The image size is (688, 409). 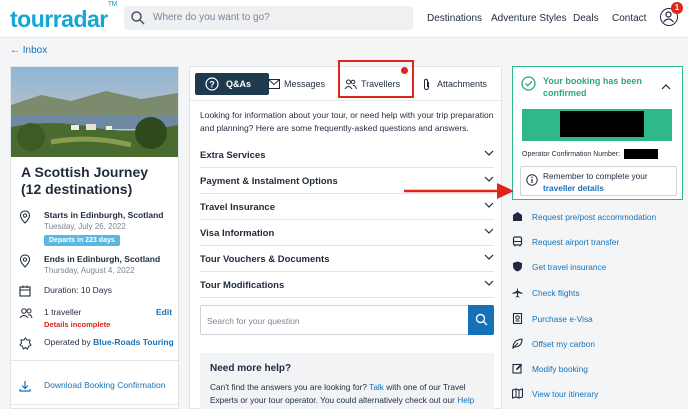 I want to click on question-search-input: Search for your question, so click(x=347, y=320).